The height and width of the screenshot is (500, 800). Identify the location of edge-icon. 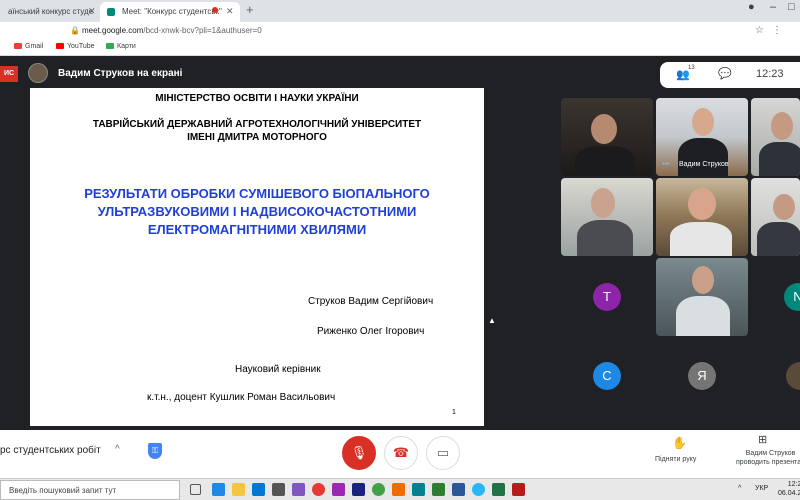
(218, 489).